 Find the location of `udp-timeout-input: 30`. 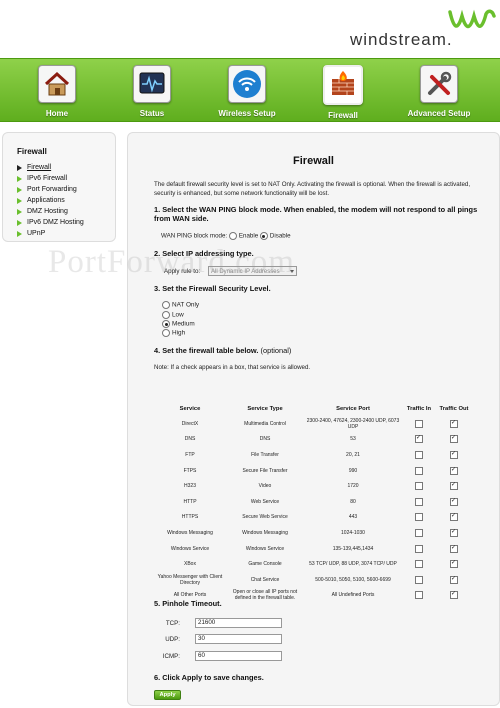

udp-timeout-input: 30 is located at coordinates (238, 639).